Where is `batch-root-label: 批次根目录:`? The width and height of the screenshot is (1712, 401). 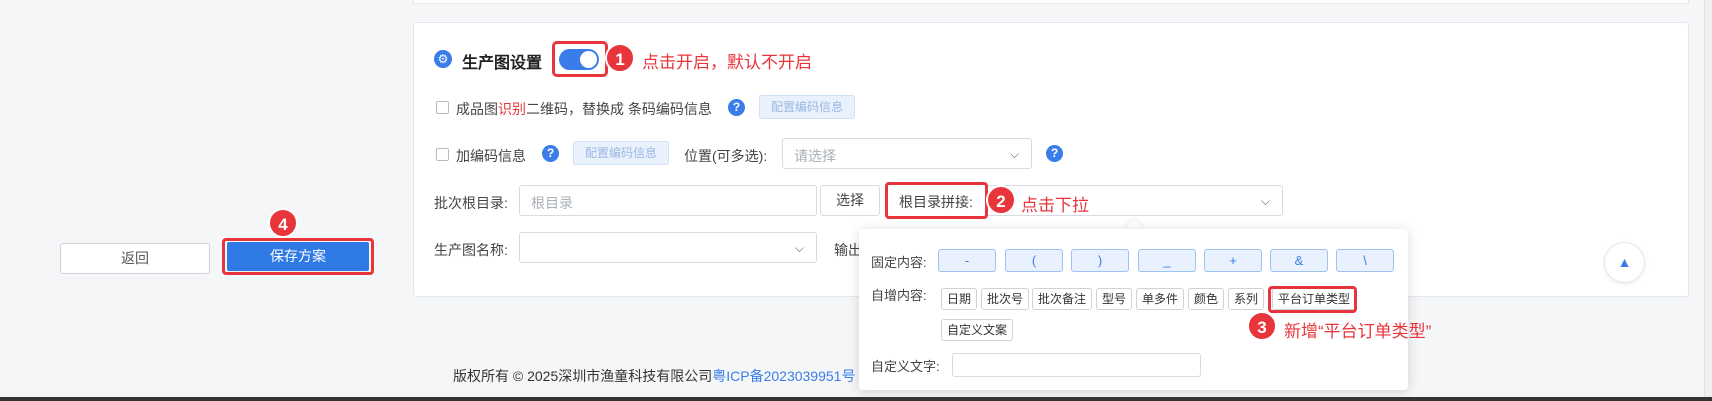
batch-root-label: 批次根目录: is located at coordinates (471, 203).